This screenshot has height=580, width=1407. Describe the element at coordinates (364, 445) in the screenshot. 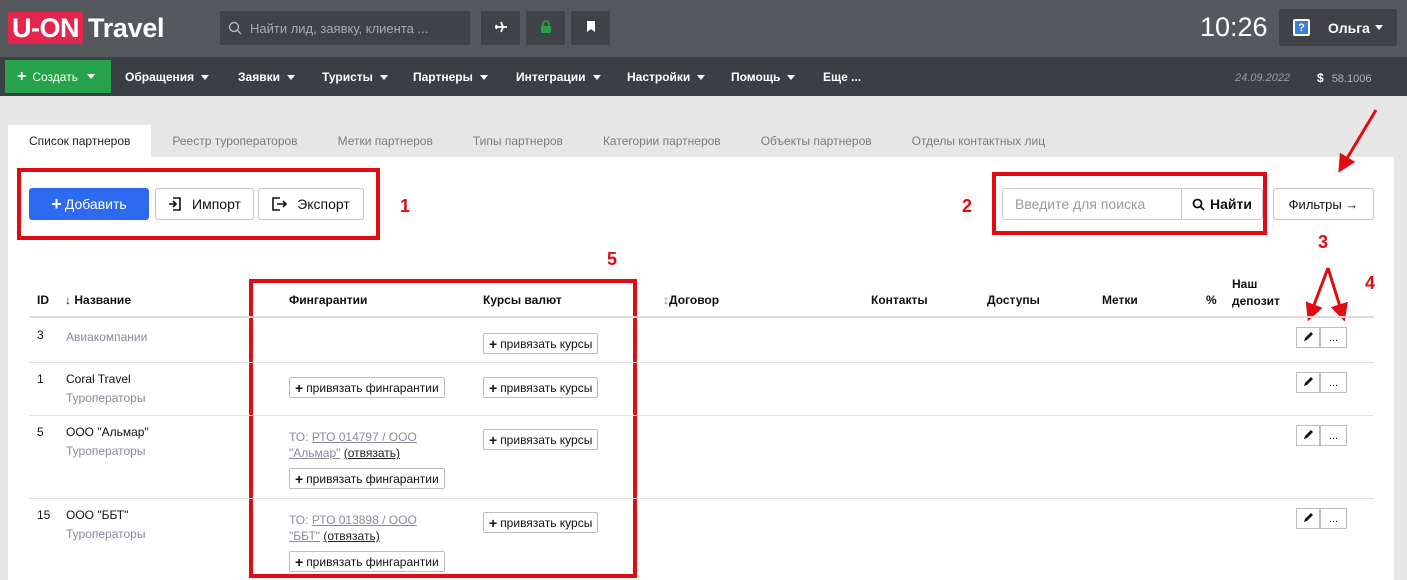

I see `guarantee-info: ТО: РТО 014797 / ООО "Альмар" (отвязать)` at that location.